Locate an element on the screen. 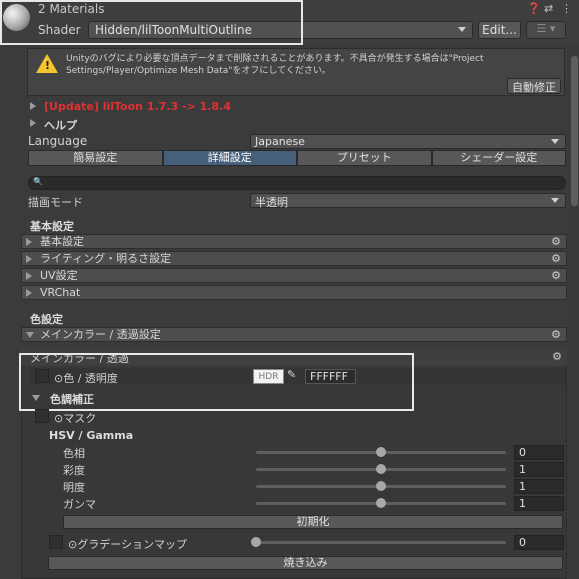 Image resolution: width=579 pixels, height=579 pixels. slider-label: 彩度 is located at coordinates (74, 470).